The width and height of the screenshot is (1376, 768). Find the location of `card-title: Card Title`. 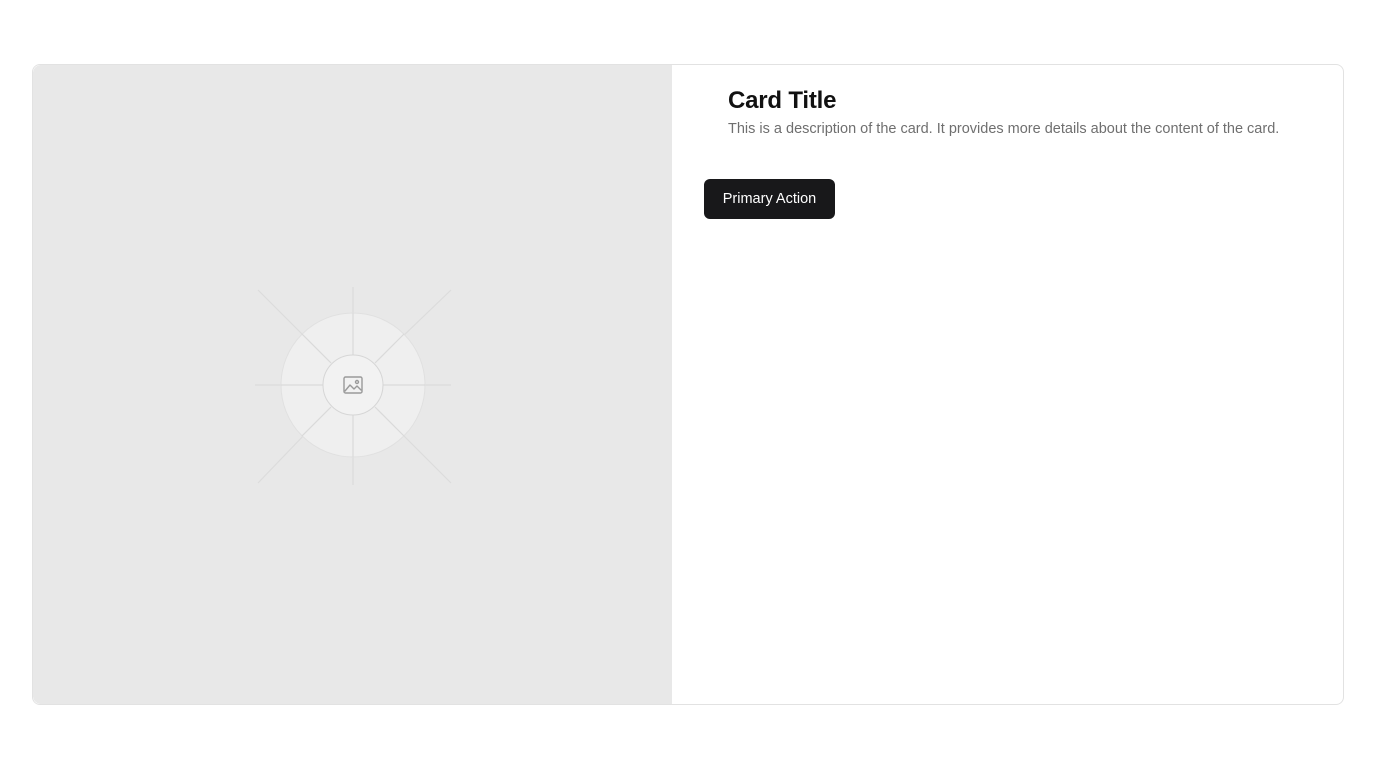

card-title: Card Title is located at coordinates (782, 100).